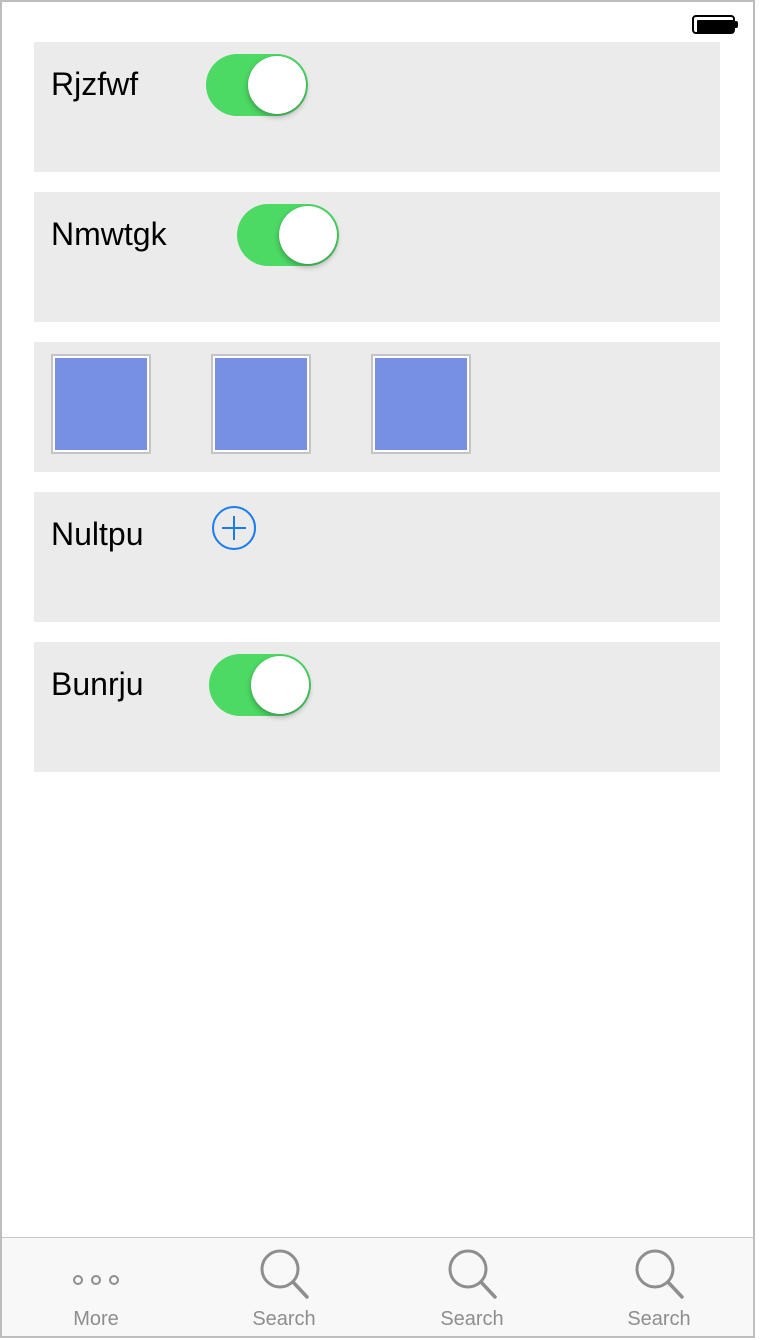 The height and width of the screenshot is (1340, 760). Describe the element at coordinates (96, 1319) in the screenshot. I see `tab-label: More` at that location.